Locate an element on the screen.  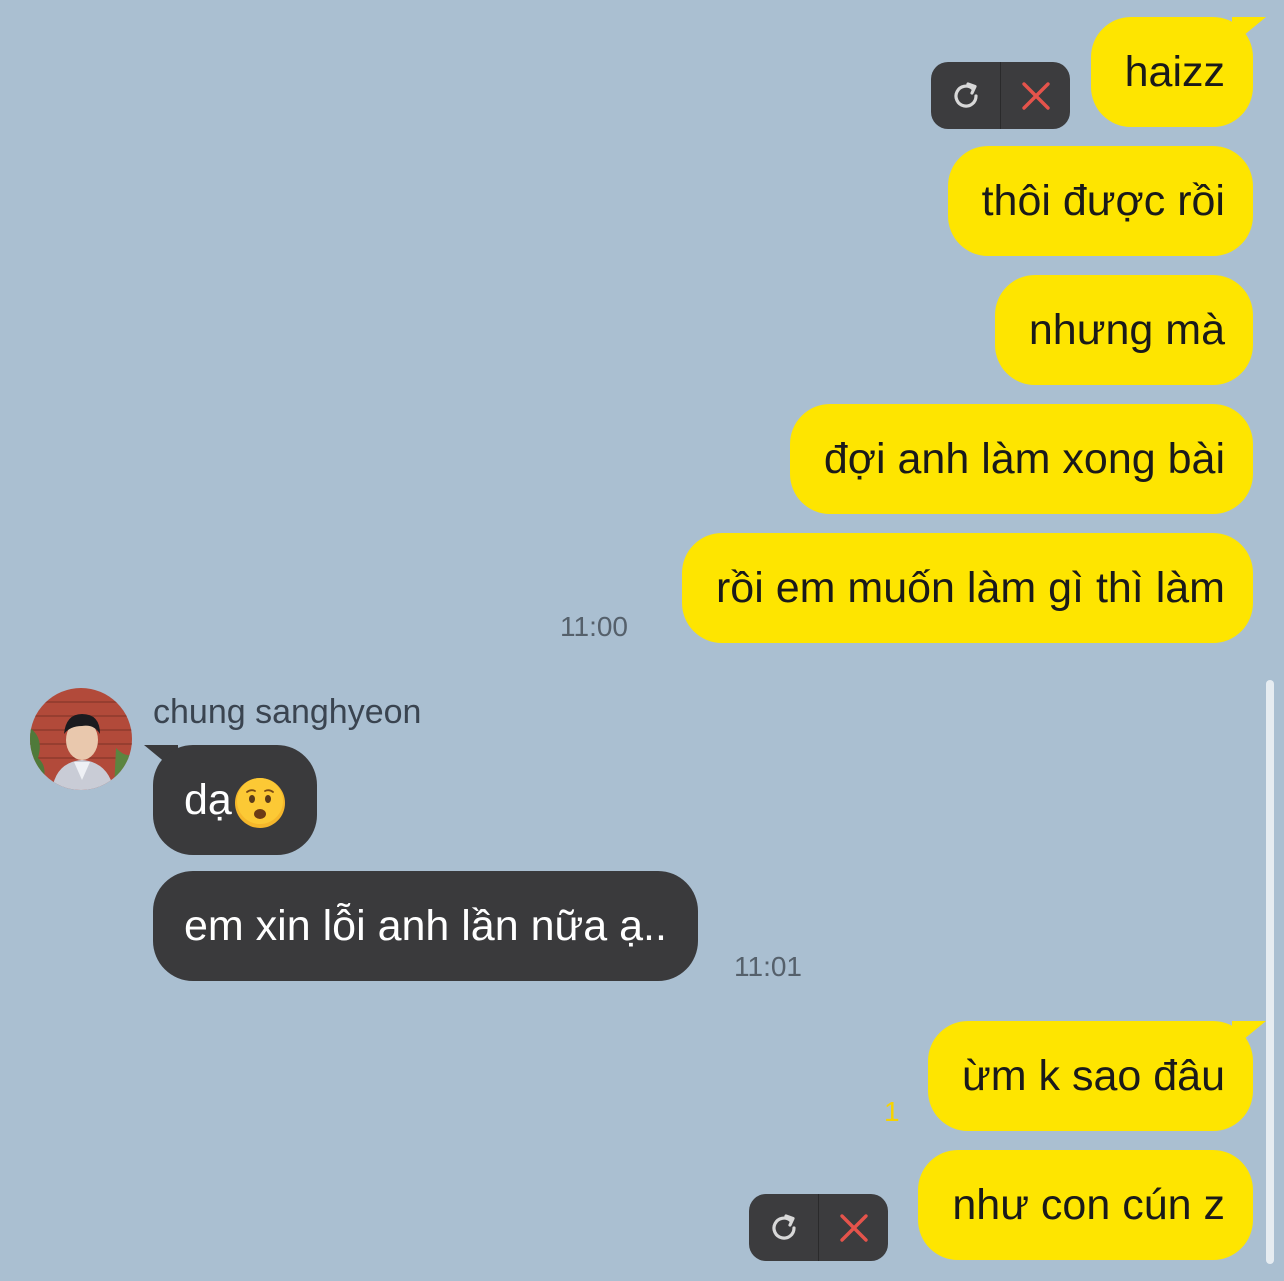
message-timestamp: 11:00 is located at coordinates (594, 626).